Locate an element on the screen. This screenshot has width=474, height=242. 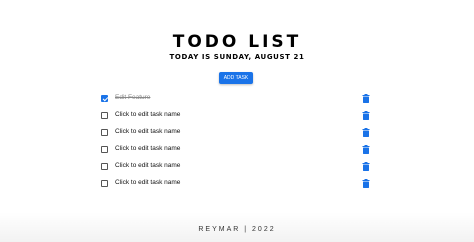
add-task-button: ADD TASK is located at coordinates (236, 78).